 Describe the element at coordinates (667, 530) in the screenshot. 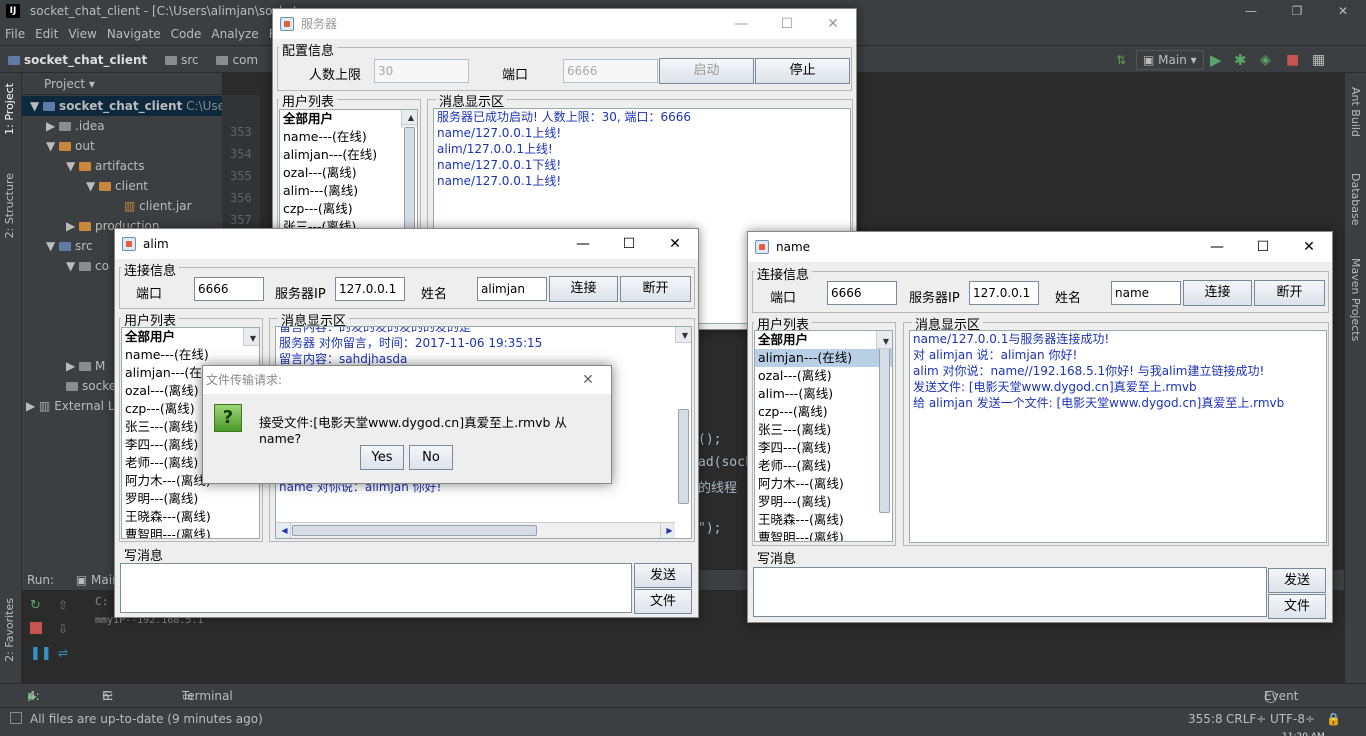

I see `scroll-right-icon: ▶` at that location.